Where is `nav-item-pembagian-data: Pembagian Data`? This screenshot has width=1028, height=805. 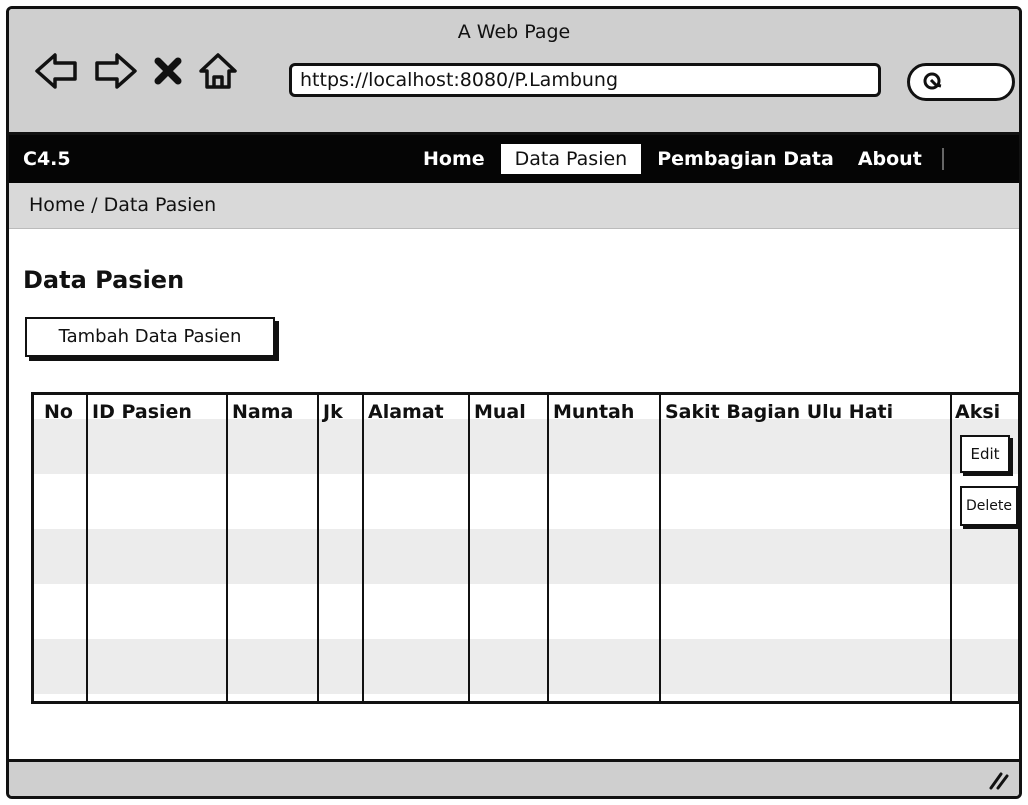 nav-item-pembagian-data: Pembagian Data is located at coordinates (745, 159).